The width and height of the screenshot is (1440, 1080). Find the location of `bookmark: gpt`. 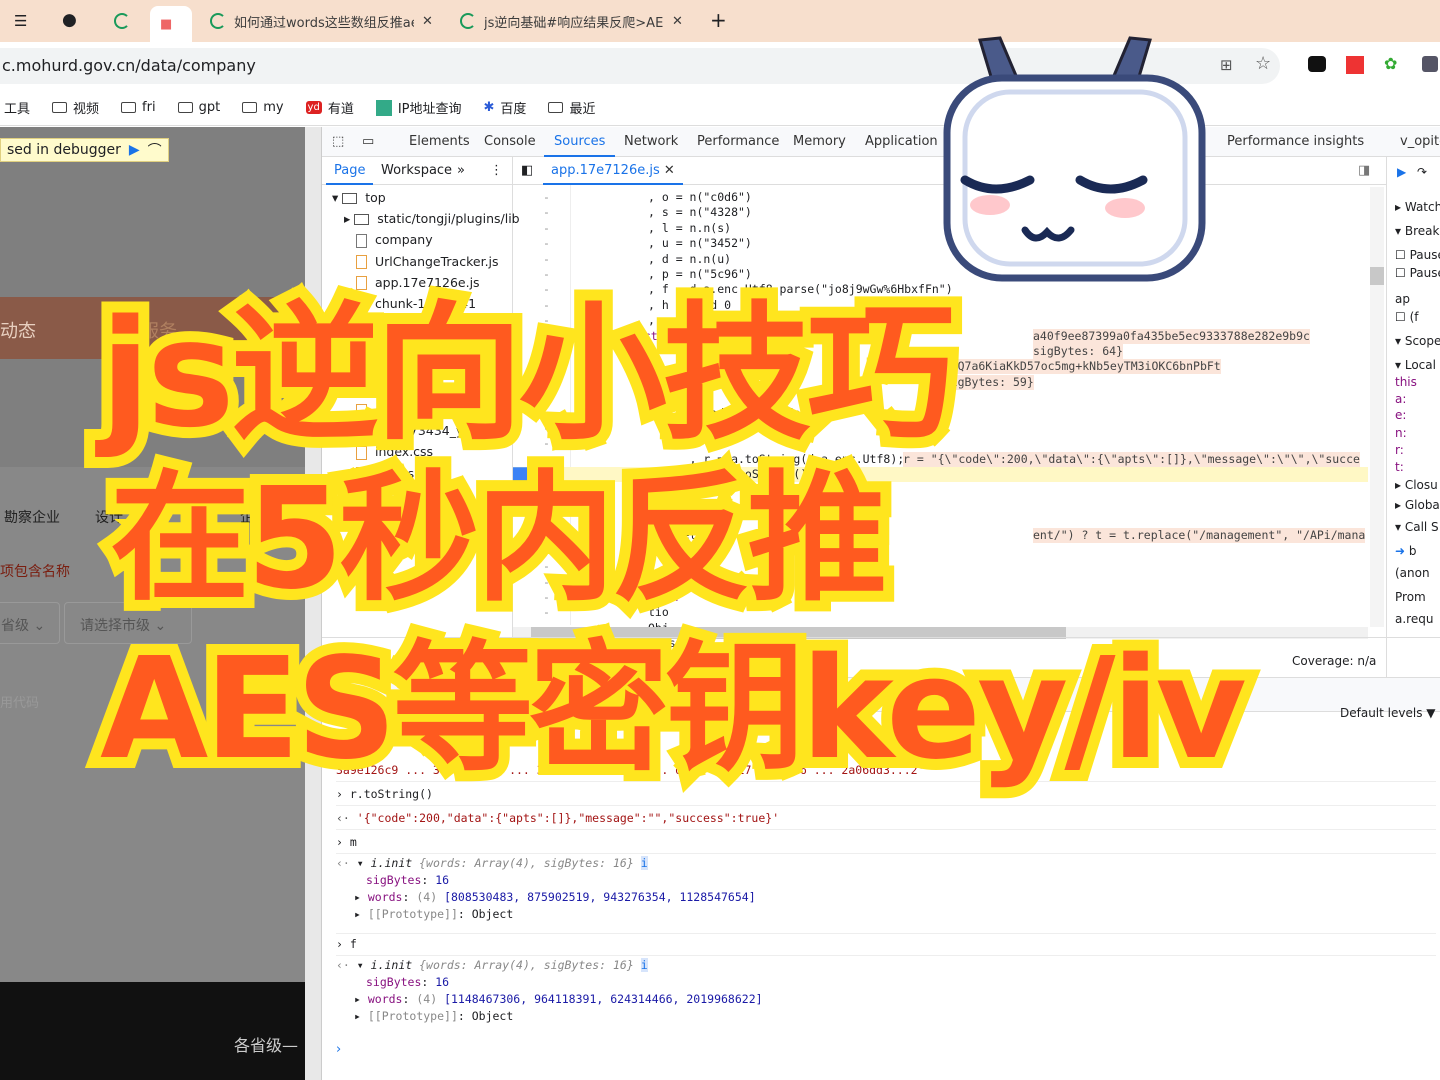

bookmark: gpt is located at coordinates (199, 107).